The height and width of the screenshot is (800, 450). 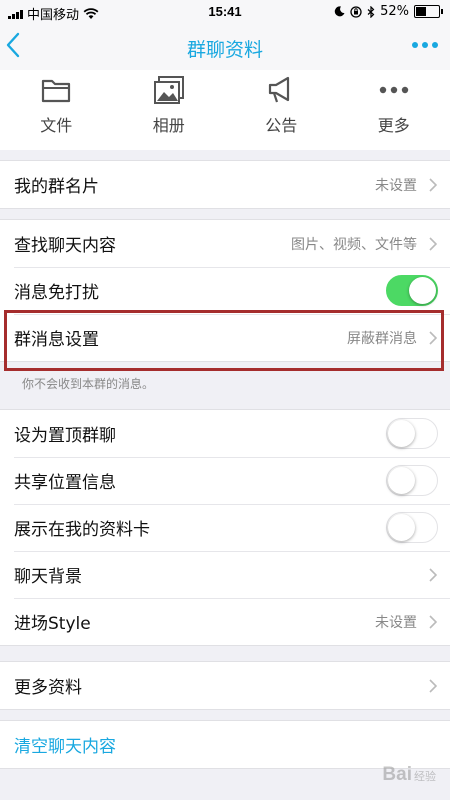 I want to click on nav-bar: 群聊资料, so click(x=225, y=47).